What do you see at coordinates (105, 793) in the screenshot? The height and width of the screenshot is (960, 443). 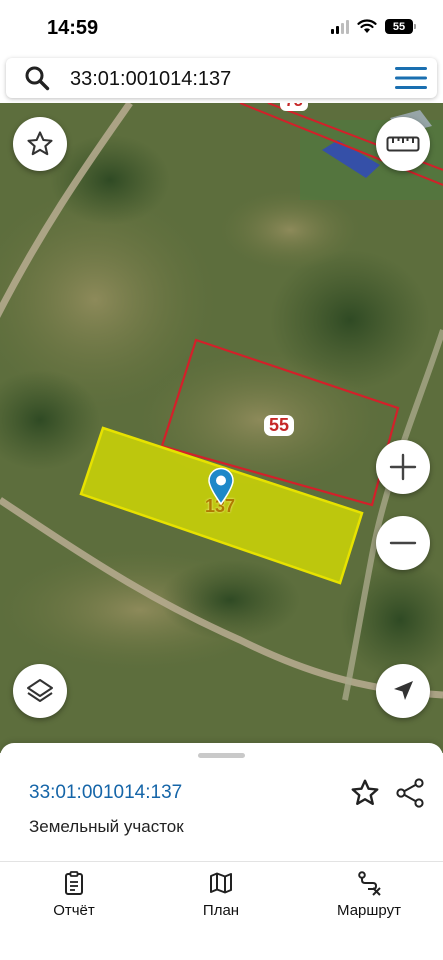 I see `cadastral-number: 33:01:001014:137` at bounding box center [105, 793].